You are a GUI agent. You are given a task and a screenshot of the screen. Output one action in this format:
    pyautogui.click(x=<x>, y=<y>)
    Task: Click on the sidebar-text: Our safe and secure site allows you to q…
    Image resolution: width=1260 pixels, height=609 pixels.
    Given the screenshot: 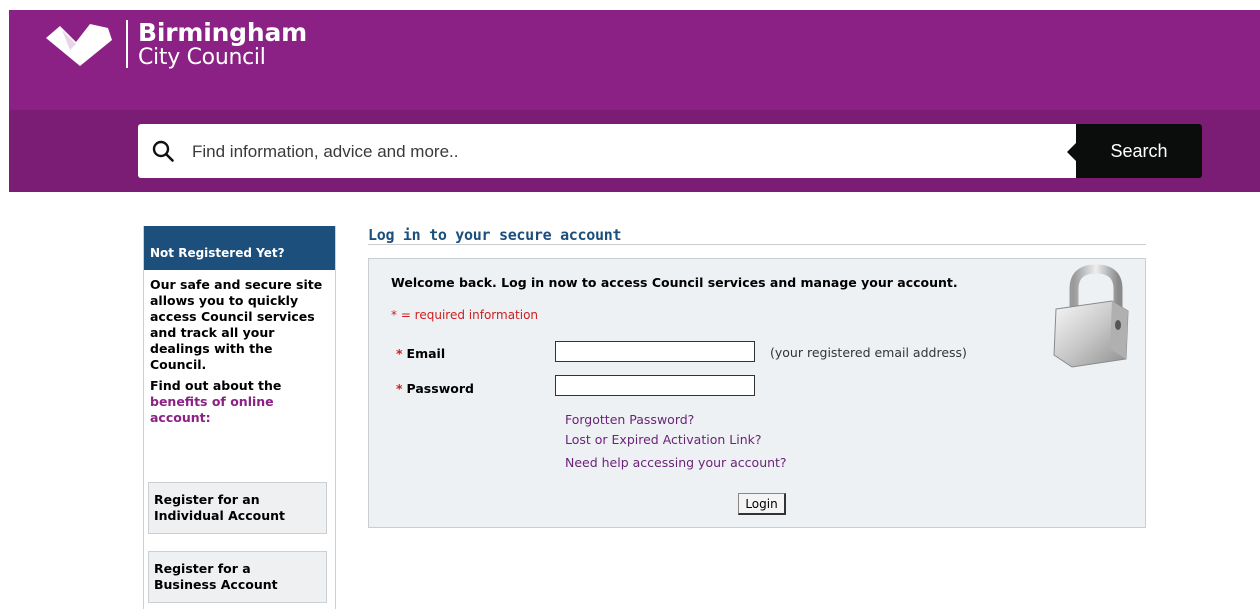 What is the action you would take?
    pyautogui.click(x=239, y=348)
    